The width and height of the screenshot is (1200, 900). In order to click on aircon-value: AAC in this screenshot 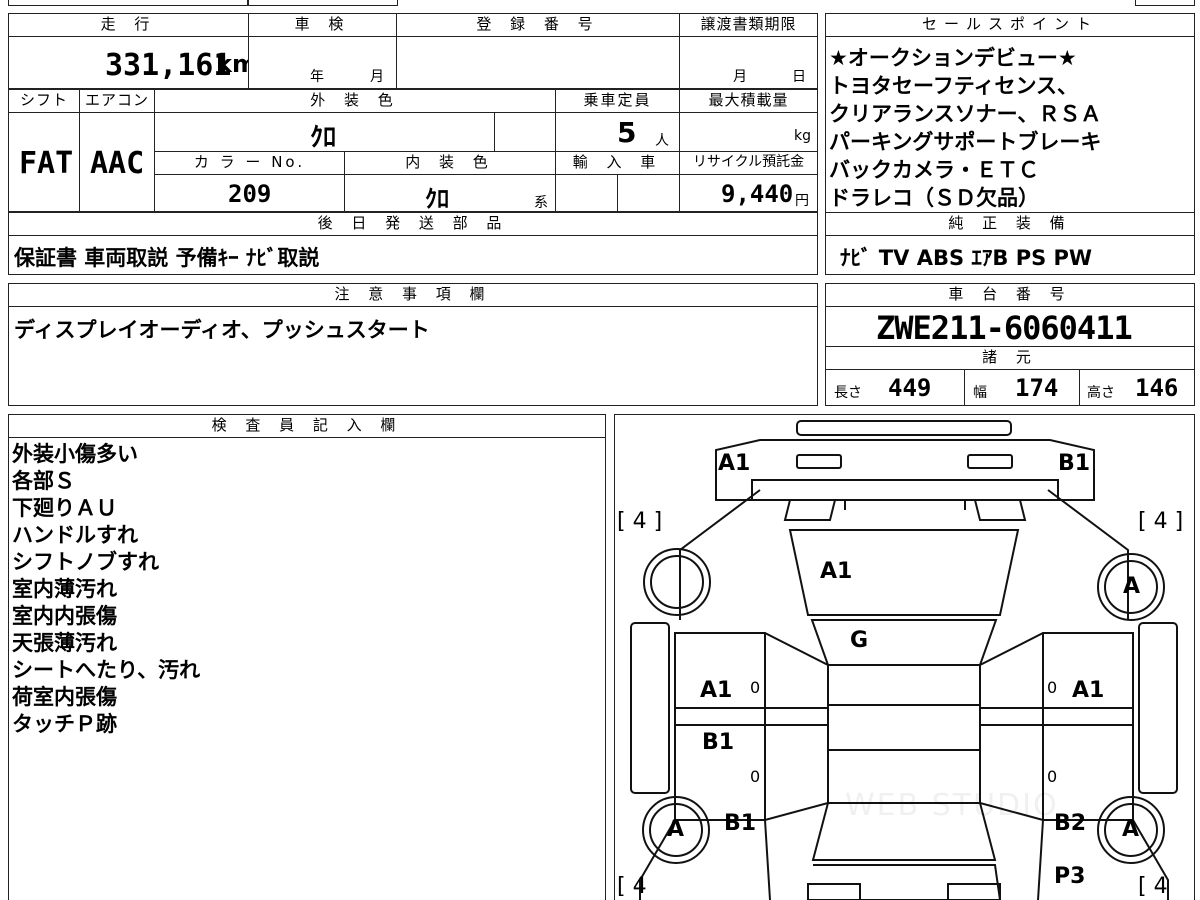, I will do `click(117, 163)`.